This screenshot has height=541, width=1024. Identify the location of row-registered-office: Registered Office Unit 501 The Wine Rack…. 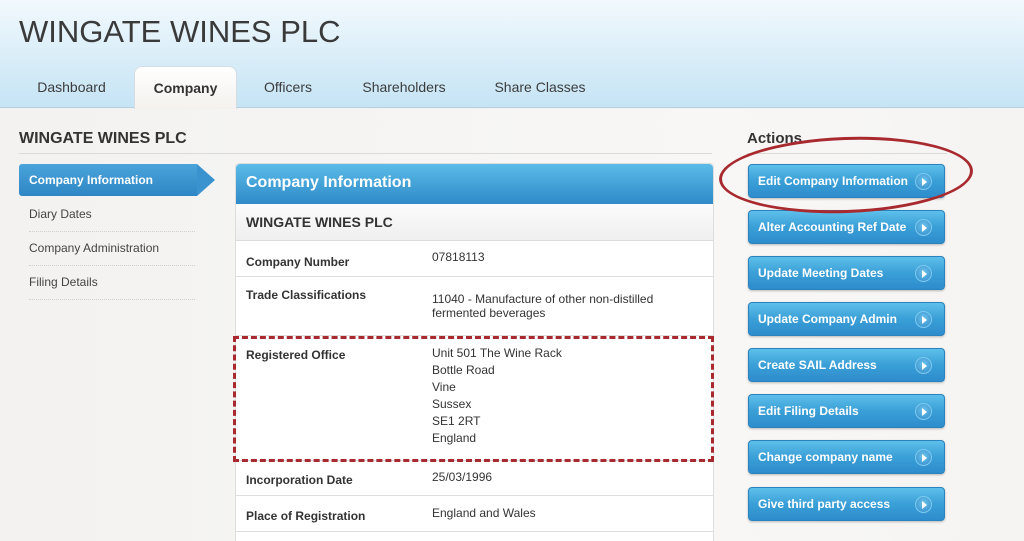
(474, 398).